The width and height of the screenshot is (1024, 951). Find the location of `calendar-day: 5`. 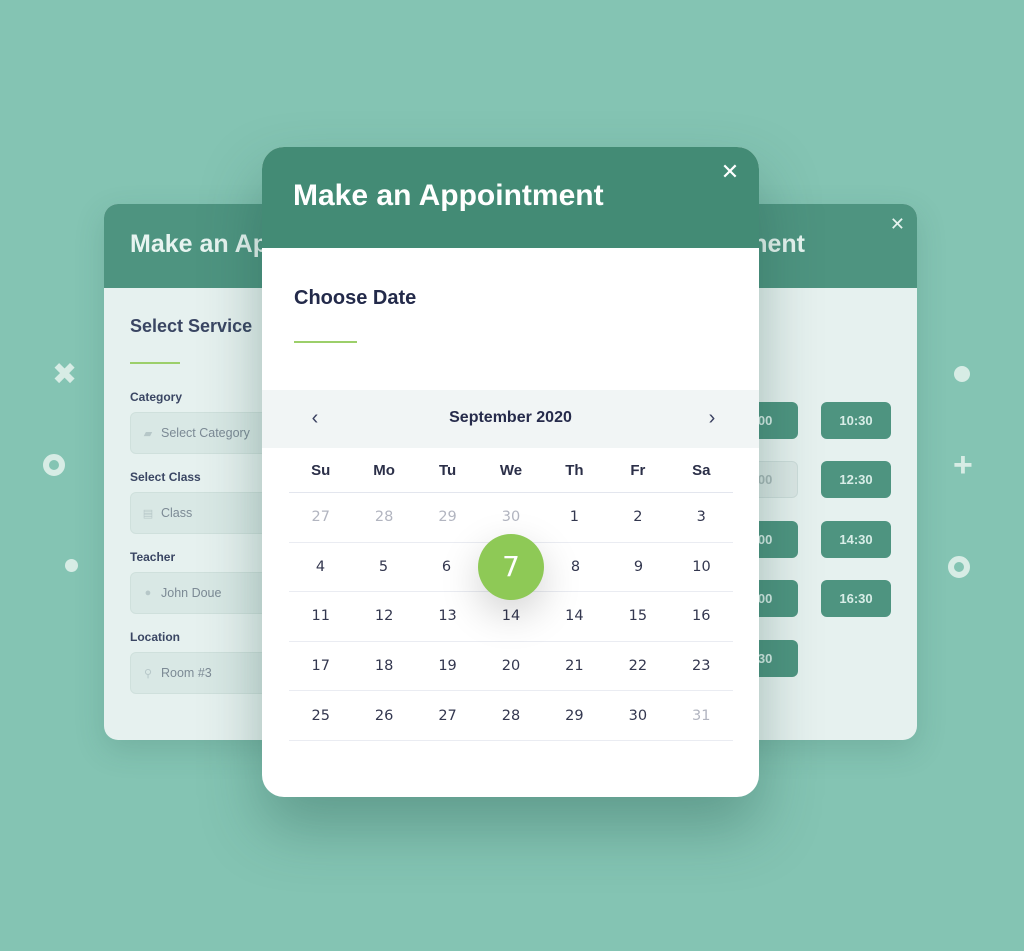

calendar-day: 5 is located at coordinates (383, 567).